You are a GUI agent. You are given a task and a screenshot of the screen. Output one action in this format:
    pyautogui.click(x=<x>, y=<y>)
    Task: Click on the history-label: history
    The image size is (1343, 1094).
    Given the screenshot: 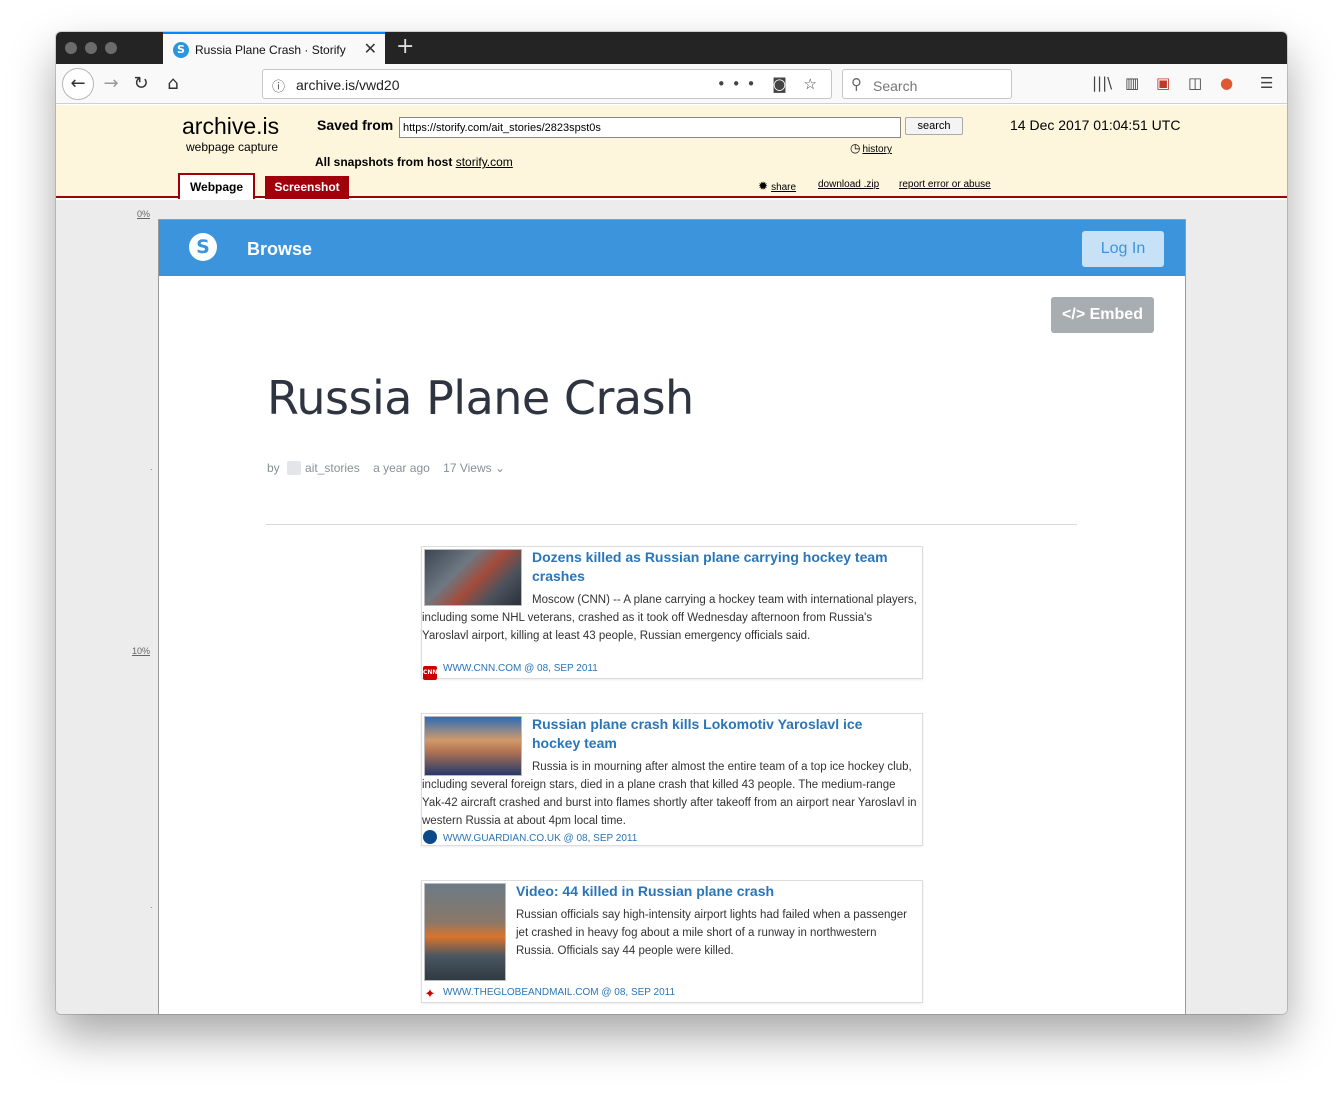 What is the action you would take?
    pyautogui.click(x=877, y=149)
    